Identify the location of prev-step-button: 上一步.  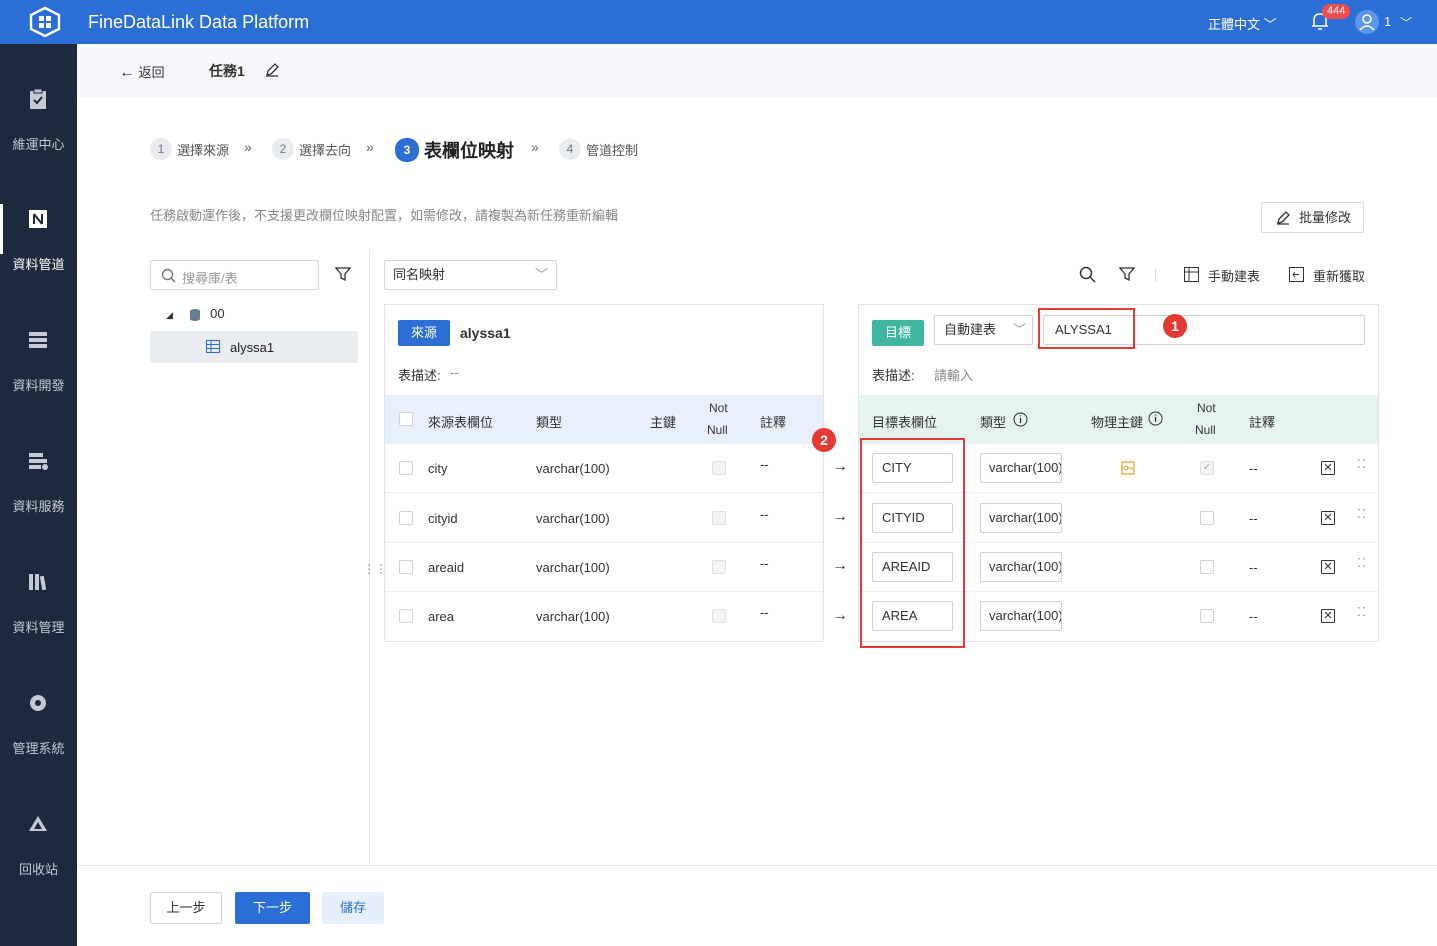
(186, 908).